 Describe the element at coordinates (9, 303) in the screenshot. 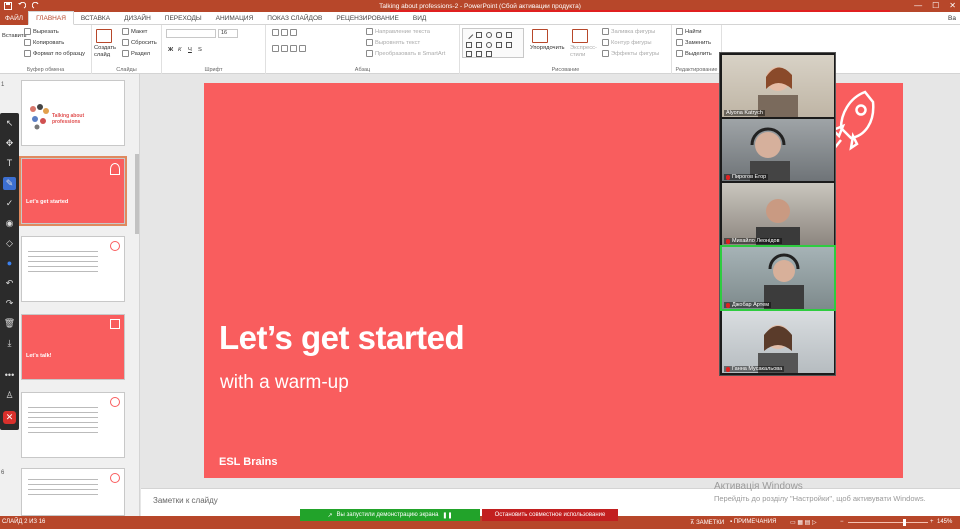

I see `redo-annotation-icon: ↷` at that location.